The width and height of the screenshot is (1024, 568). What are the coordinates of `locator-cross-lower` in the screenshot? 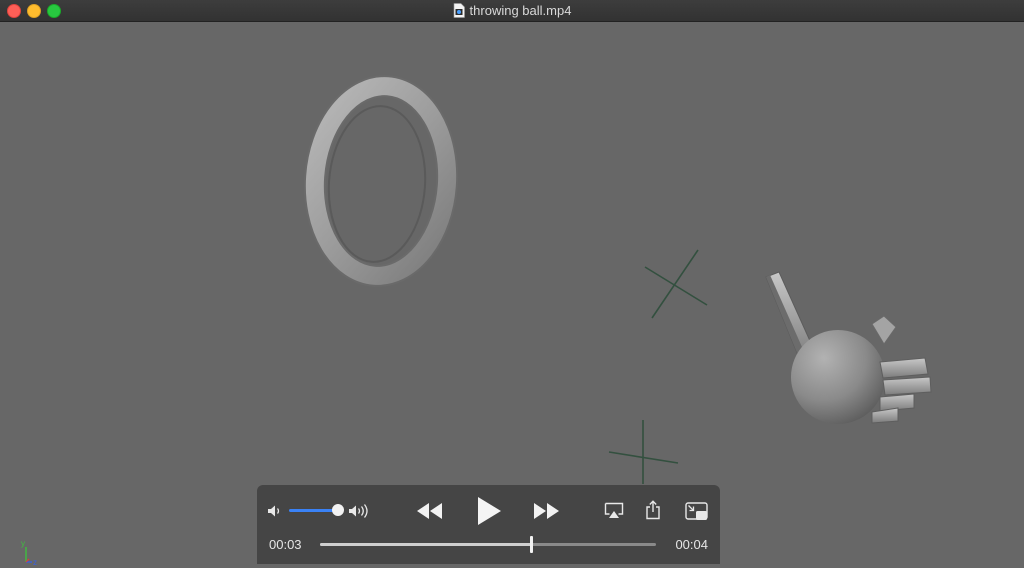 It's located at (643, 452).